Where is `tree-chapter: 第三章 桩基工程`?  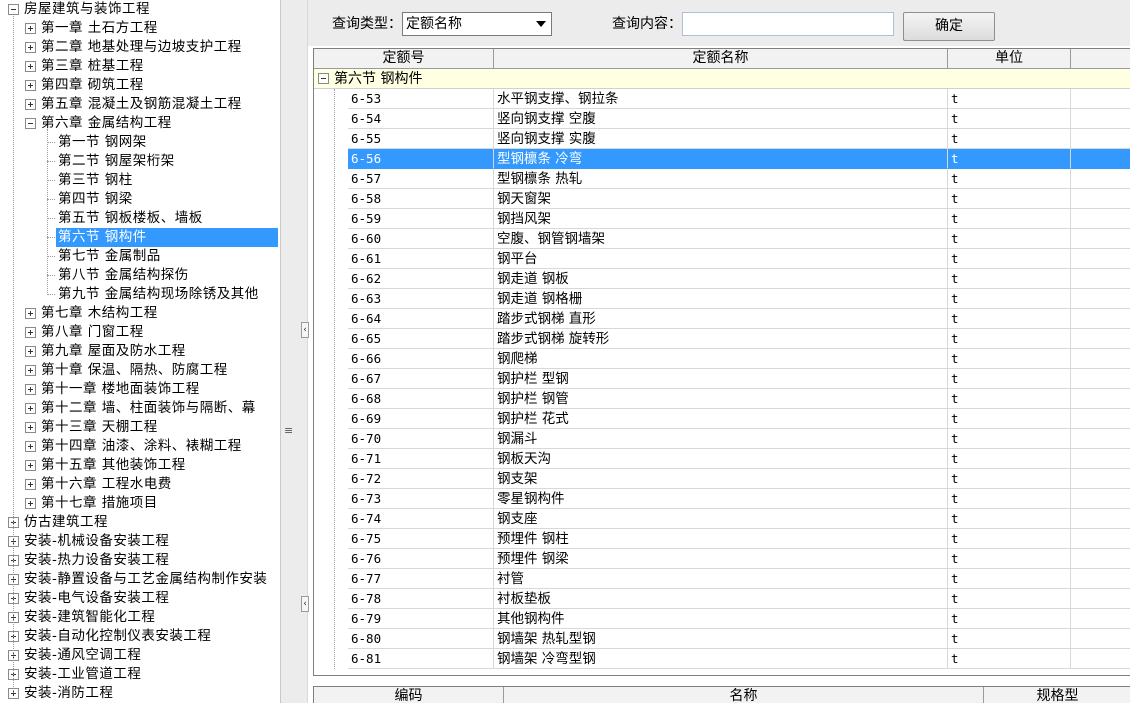
tree-chapter: 第三章 桩基工程 is located at coordinates (140, 66).